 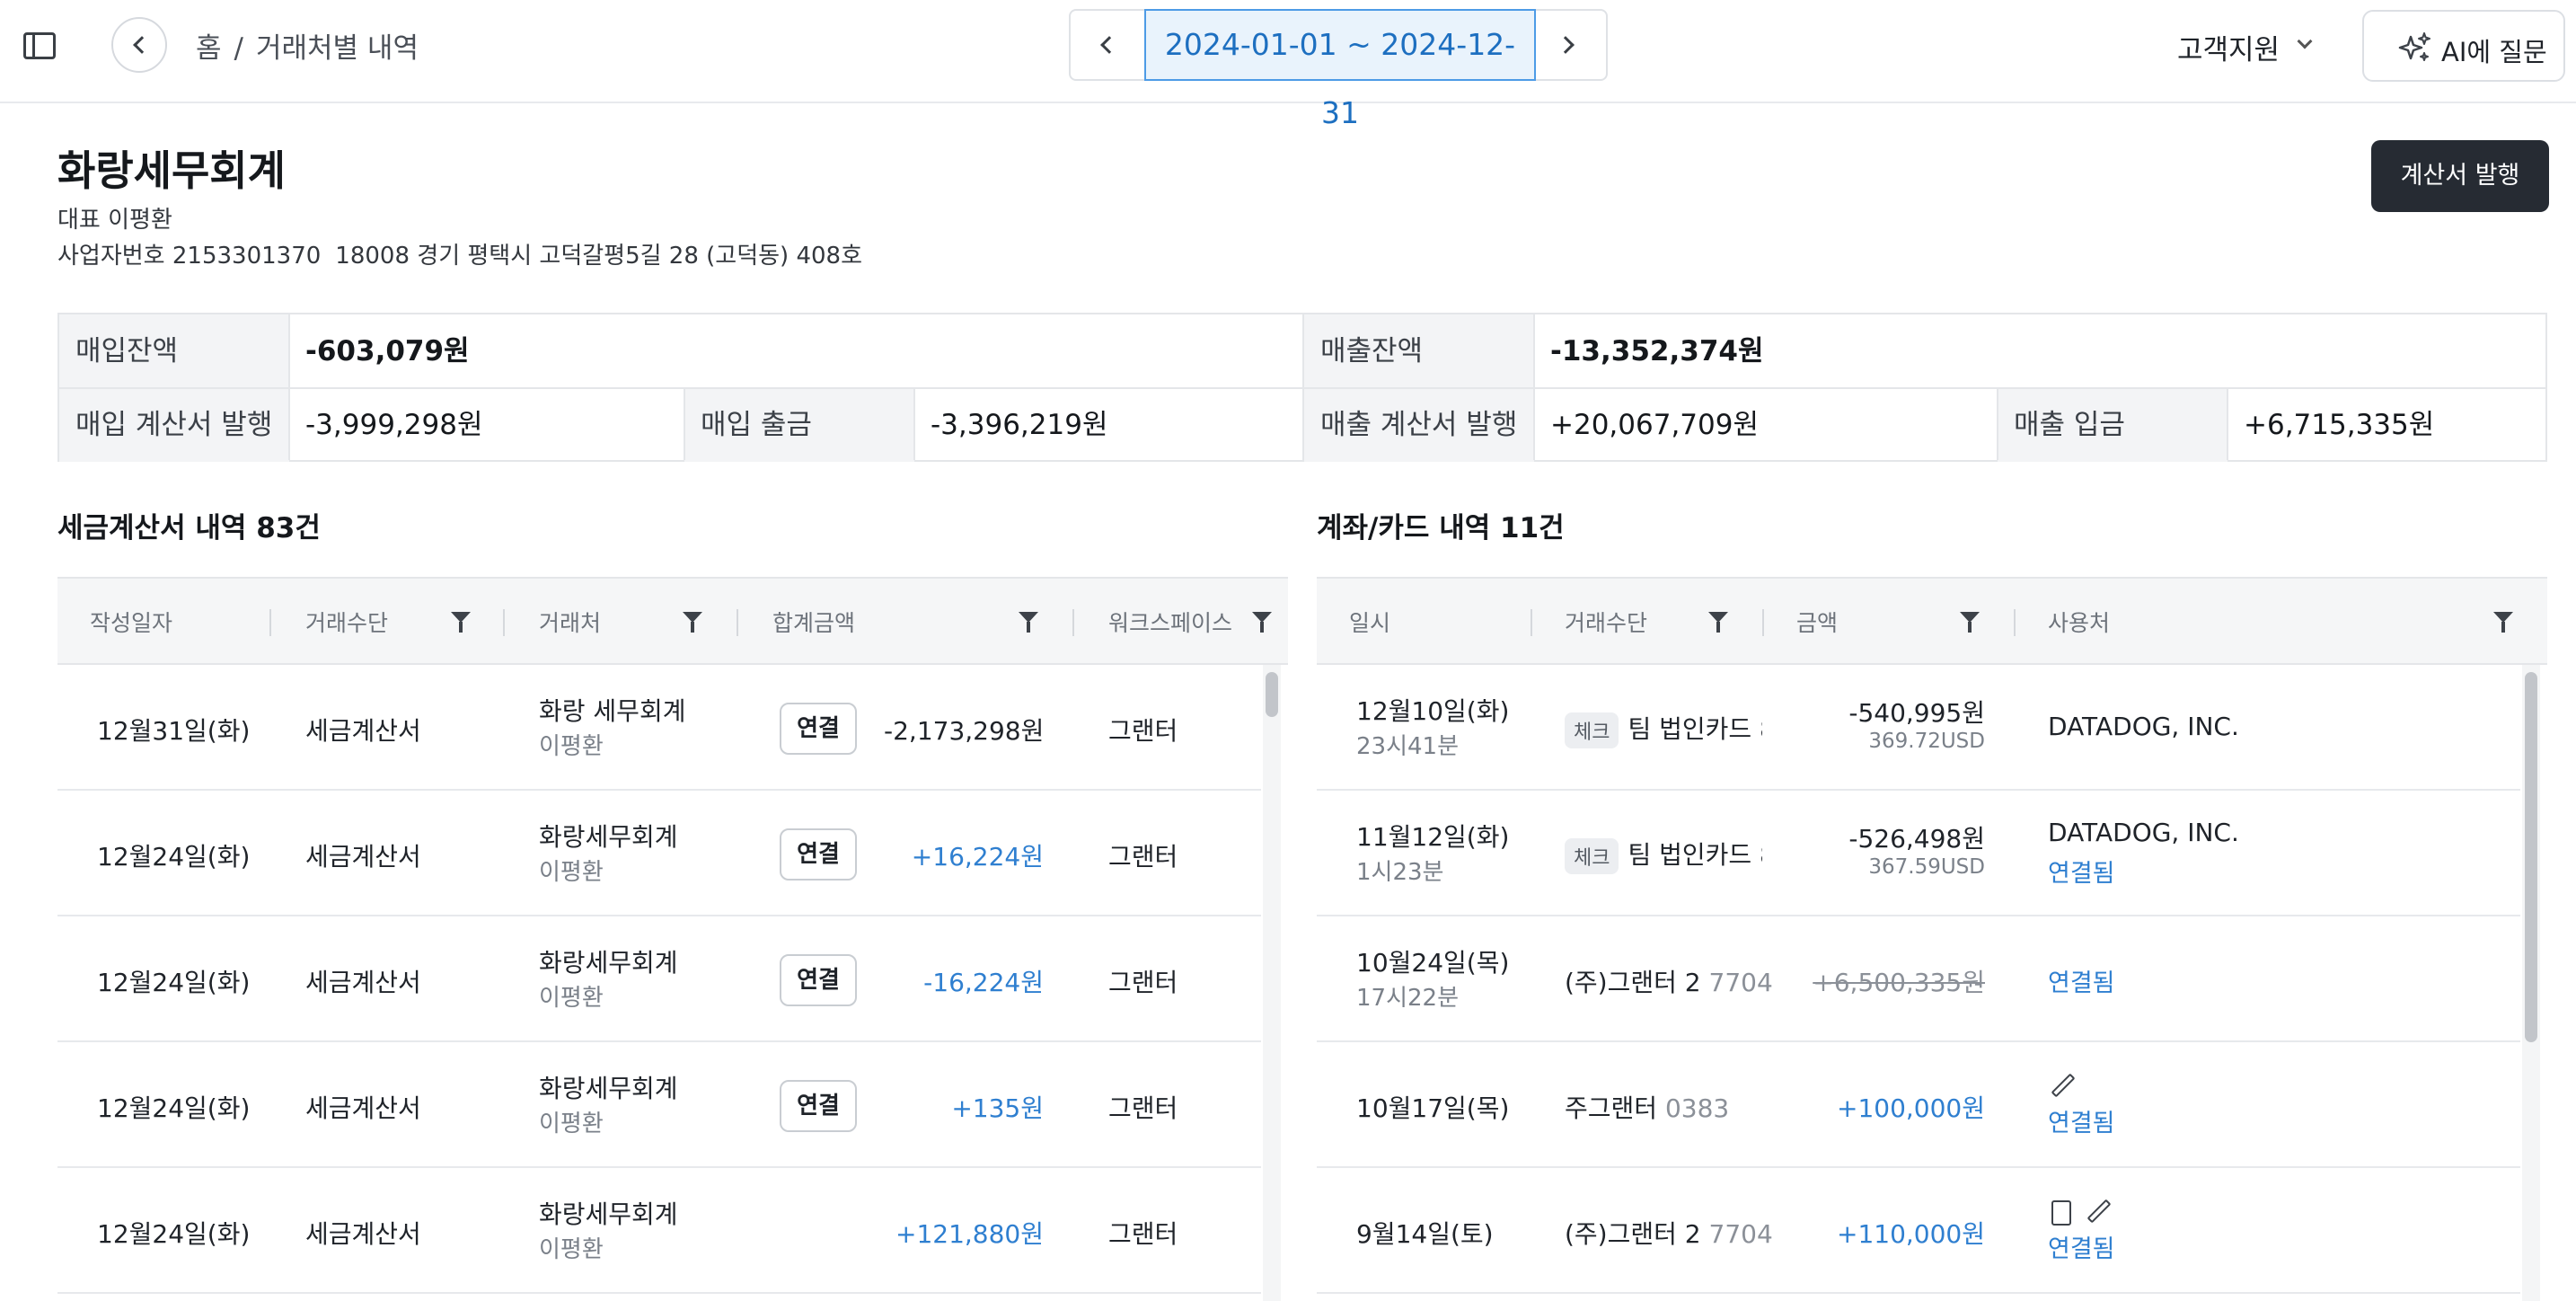 I want to click on sparkle-icon, so click(x=2414, y=46).